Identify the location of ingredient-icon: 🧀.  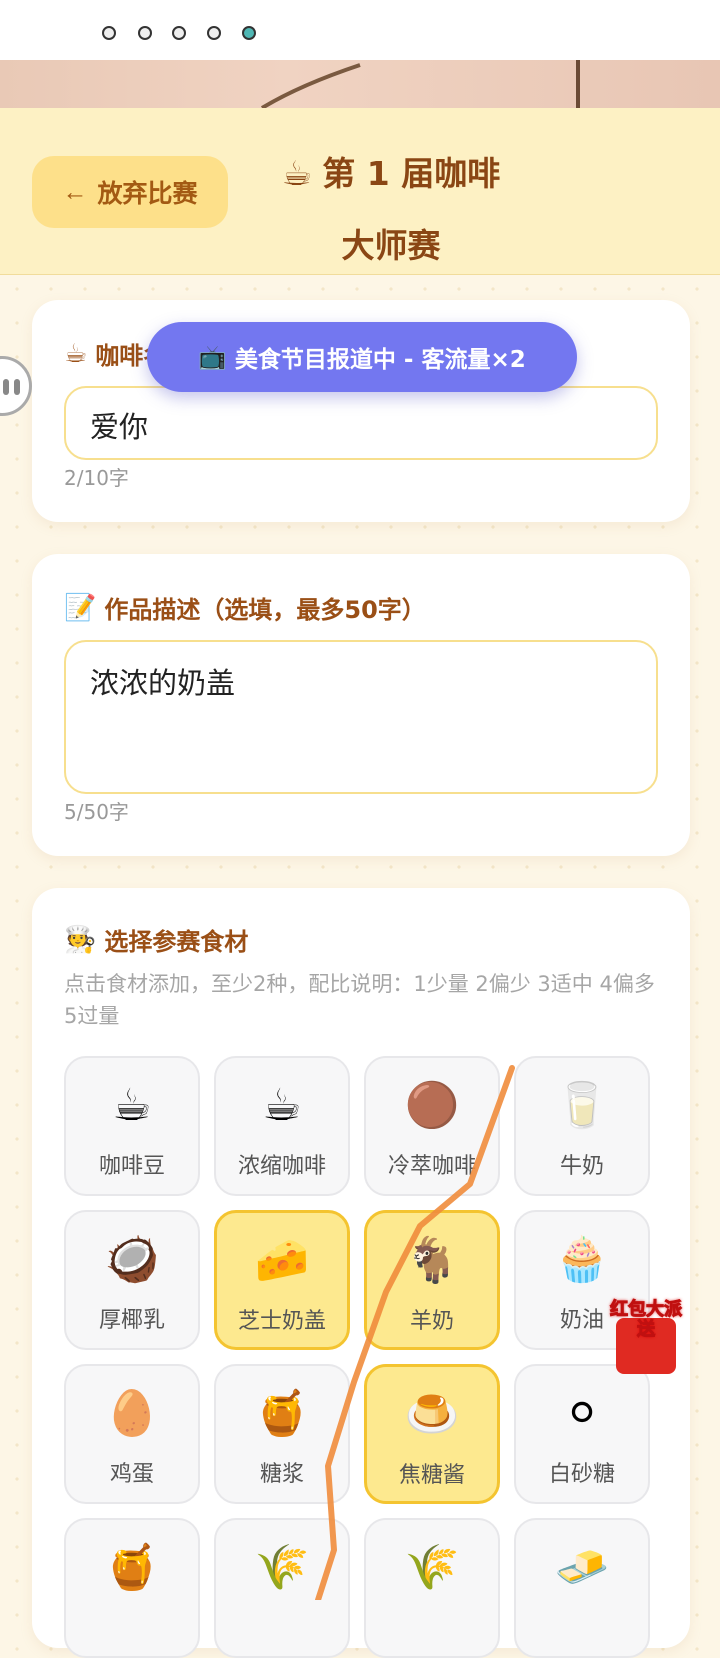
(282, 1260).